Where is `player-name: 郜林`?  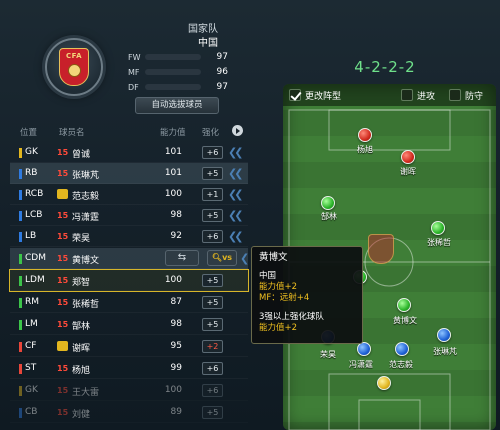 player-name: 郜林 is located at coordinates (81, 327).